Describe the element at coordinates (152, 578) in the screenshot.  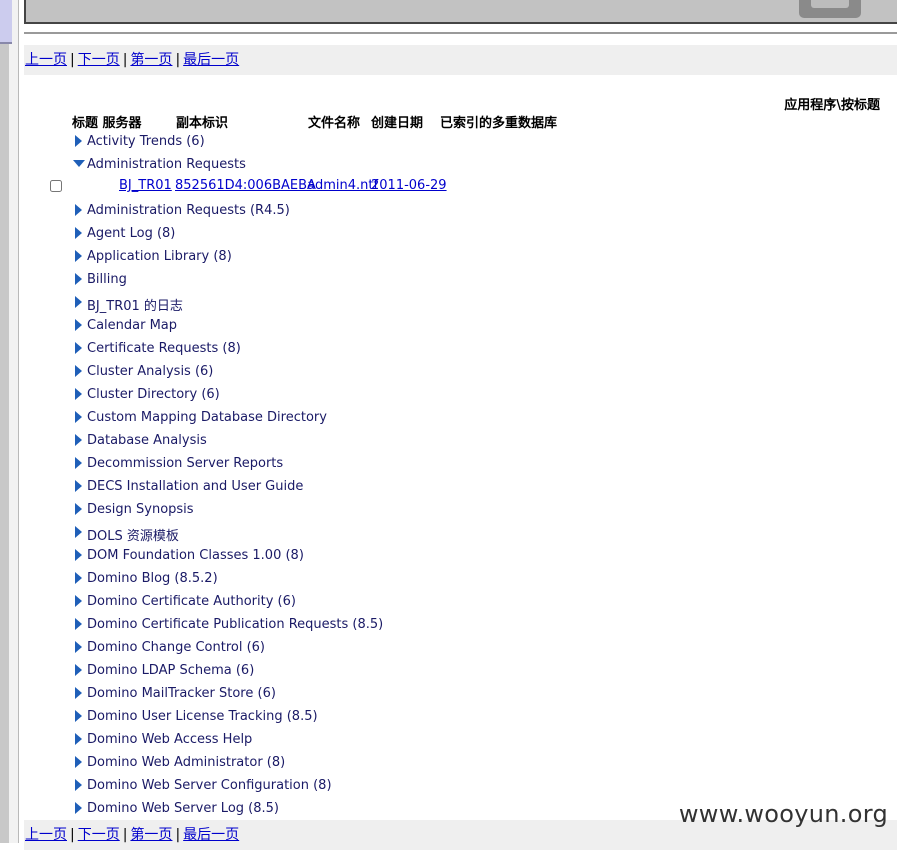
I see `category-label: Domino Blog (8.5.2)` at that location.